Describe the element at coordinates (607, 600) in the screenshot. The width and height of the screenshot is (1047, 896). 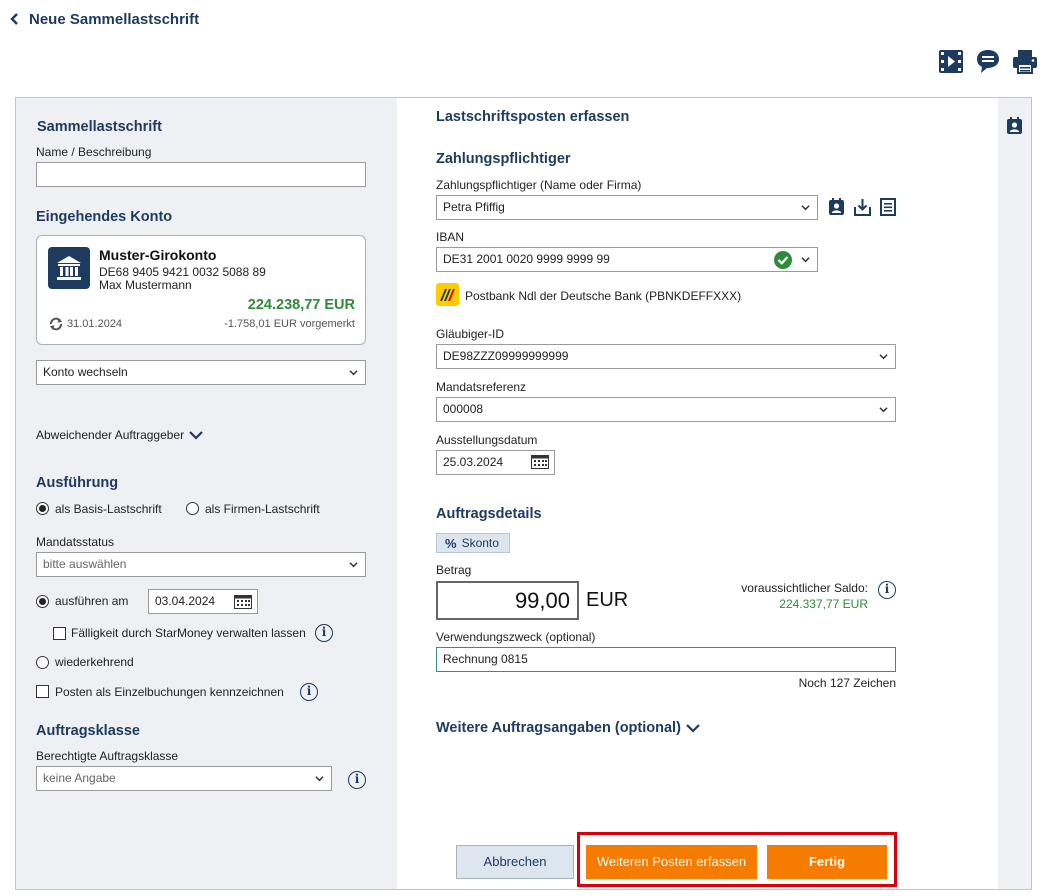
I see `amount-currency: EUR` at that location.